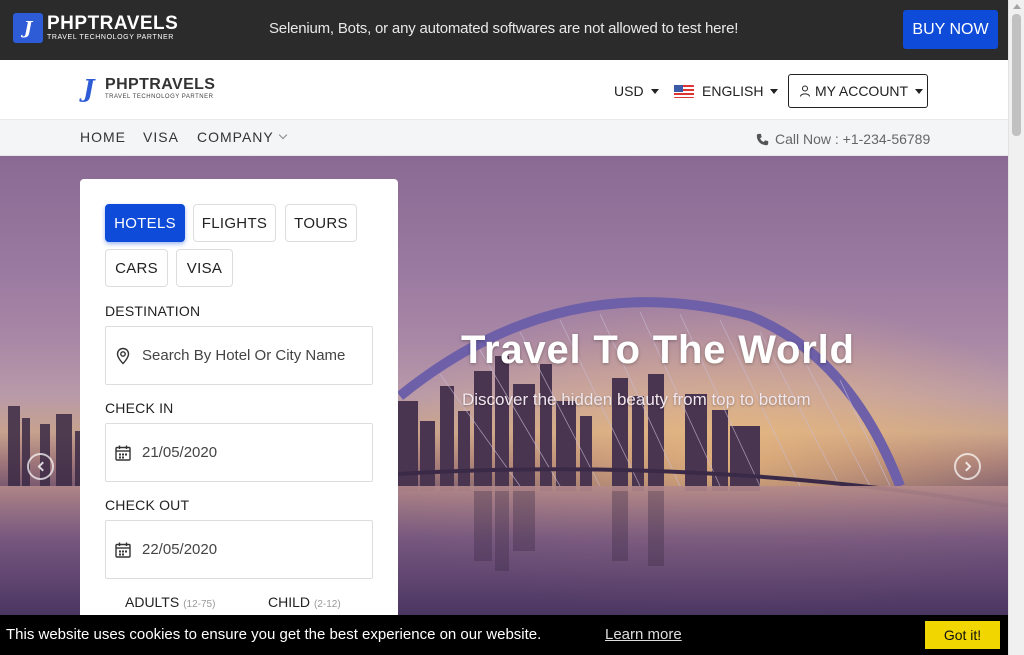  Describe the element at coordinates (180, 452) in the screenshot. I see `checkin-date-value: 21/05/2020` at that location.